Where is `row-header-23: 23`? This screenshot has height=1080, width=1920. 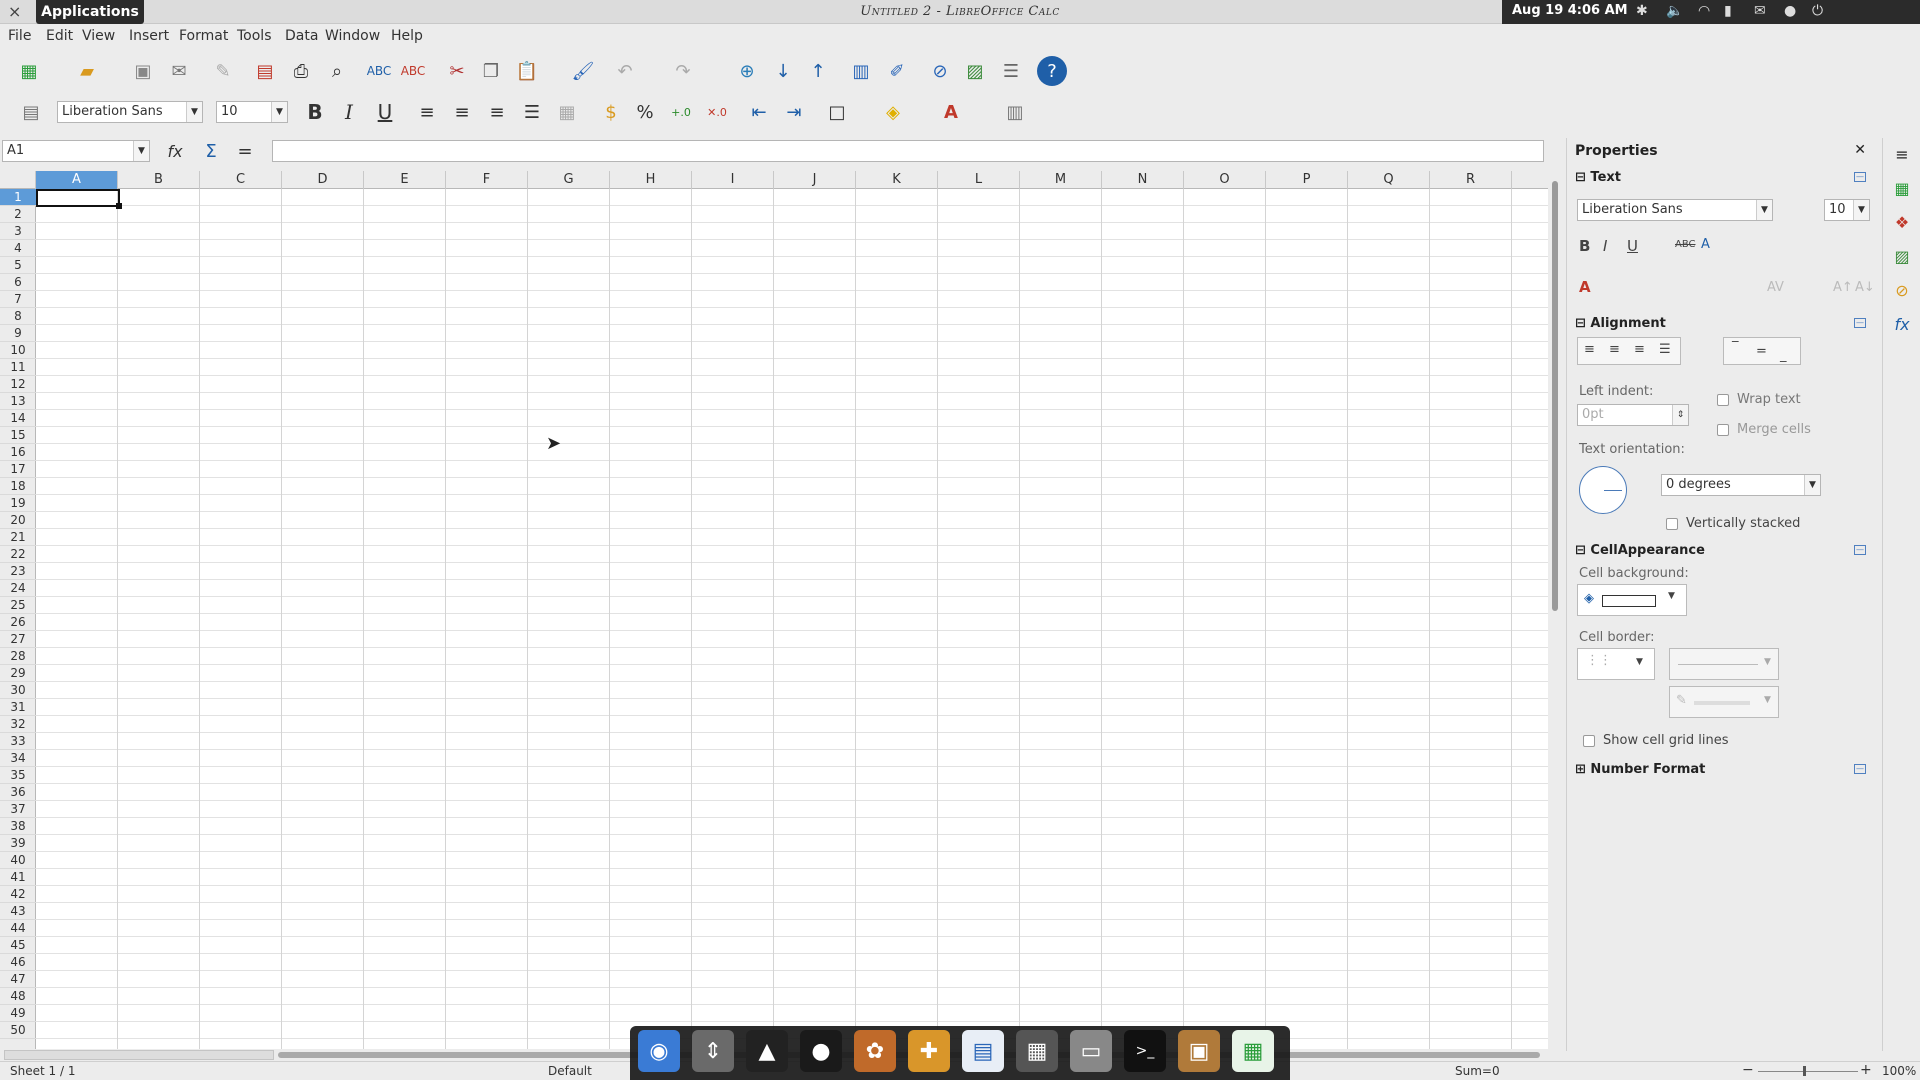
row-header-23: 23 is located at coordinates (18, 571).